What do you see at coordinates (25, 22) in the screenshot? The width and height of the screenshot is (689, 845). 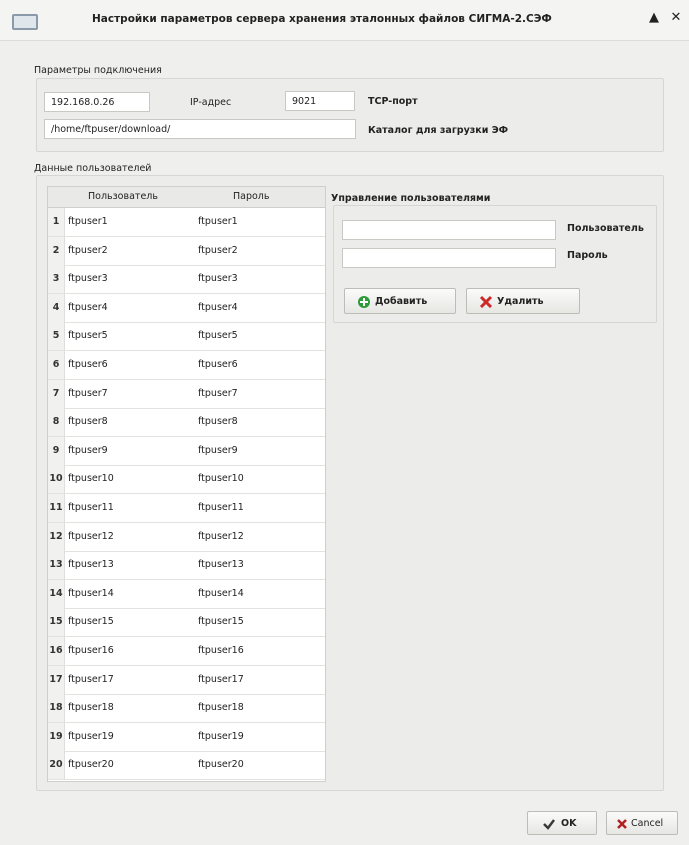 I see `window-icon` at bounding box center [25, 22].